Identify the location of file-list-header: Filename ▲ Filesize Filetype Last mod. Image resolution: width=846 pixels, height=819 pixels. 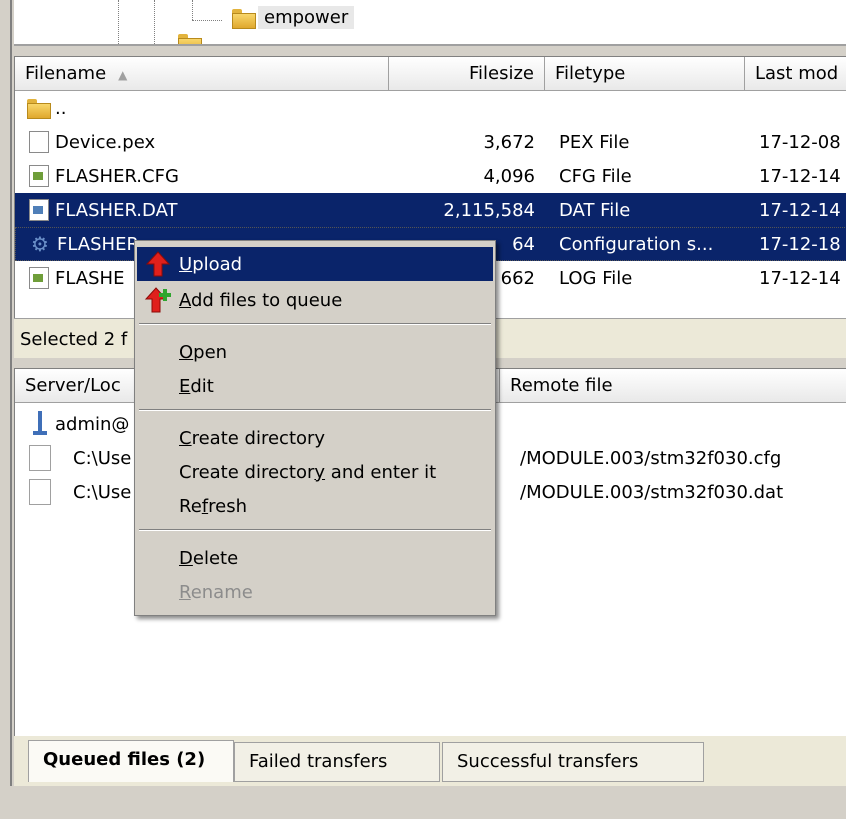
(430, 74).